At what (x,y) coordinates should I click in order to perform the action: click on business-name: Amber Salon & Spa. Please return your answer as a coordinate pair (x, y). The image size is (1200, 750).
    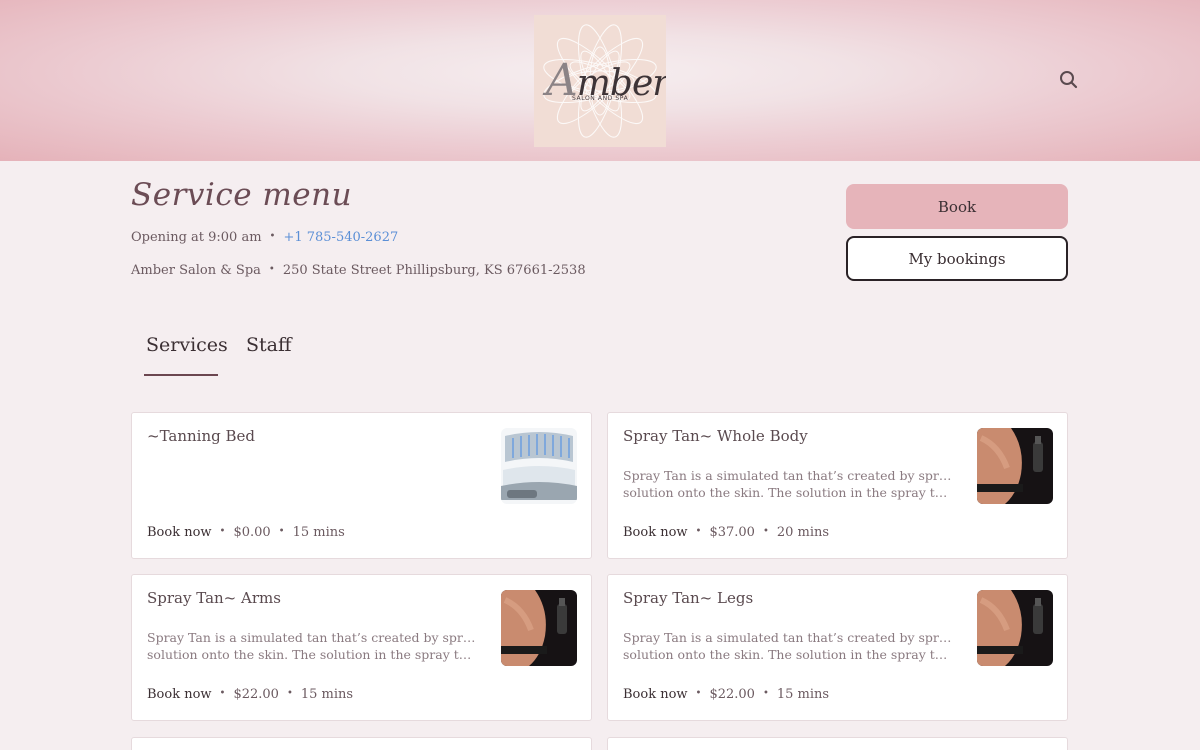
    Looking at the image, I should click on (196, 270).